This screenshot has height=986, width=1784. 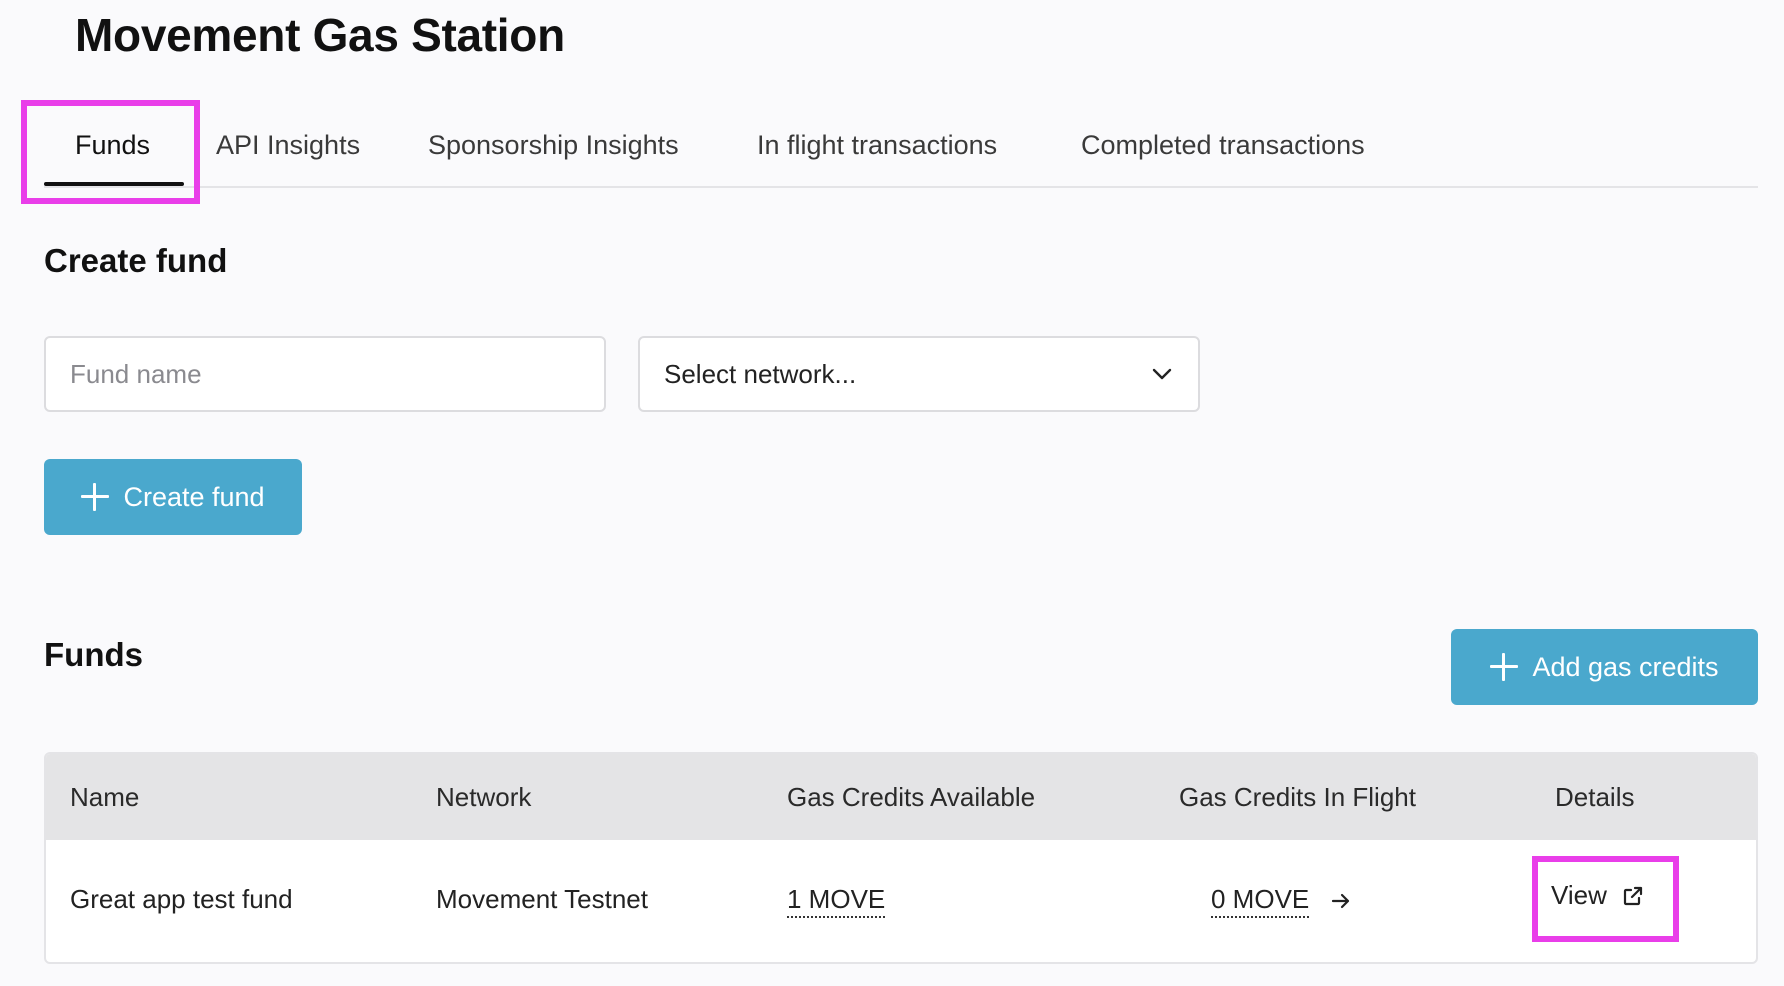 I want to click on column-header-details: Details, so click(x=1595, y=797).